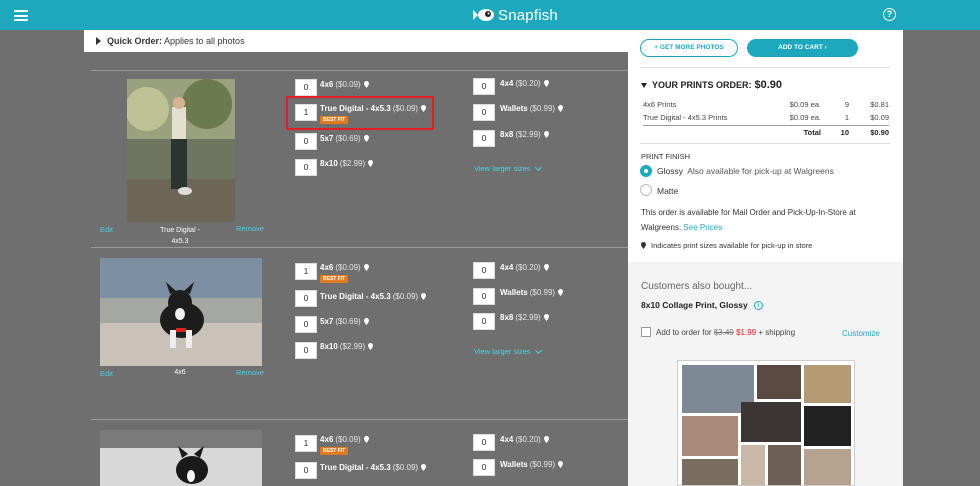 The width and height of the screenshot is (980, 486). I want to click on caret-right-icon, so click(98, 41).